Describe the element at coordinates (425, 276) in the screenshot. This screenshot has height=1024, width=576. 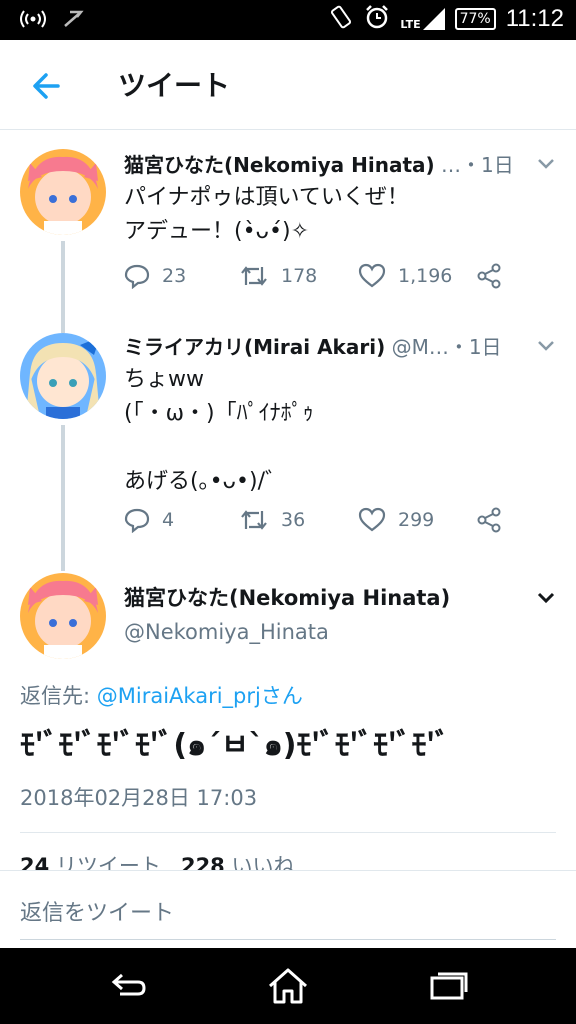
I see `like-count: 1,196` at that location.